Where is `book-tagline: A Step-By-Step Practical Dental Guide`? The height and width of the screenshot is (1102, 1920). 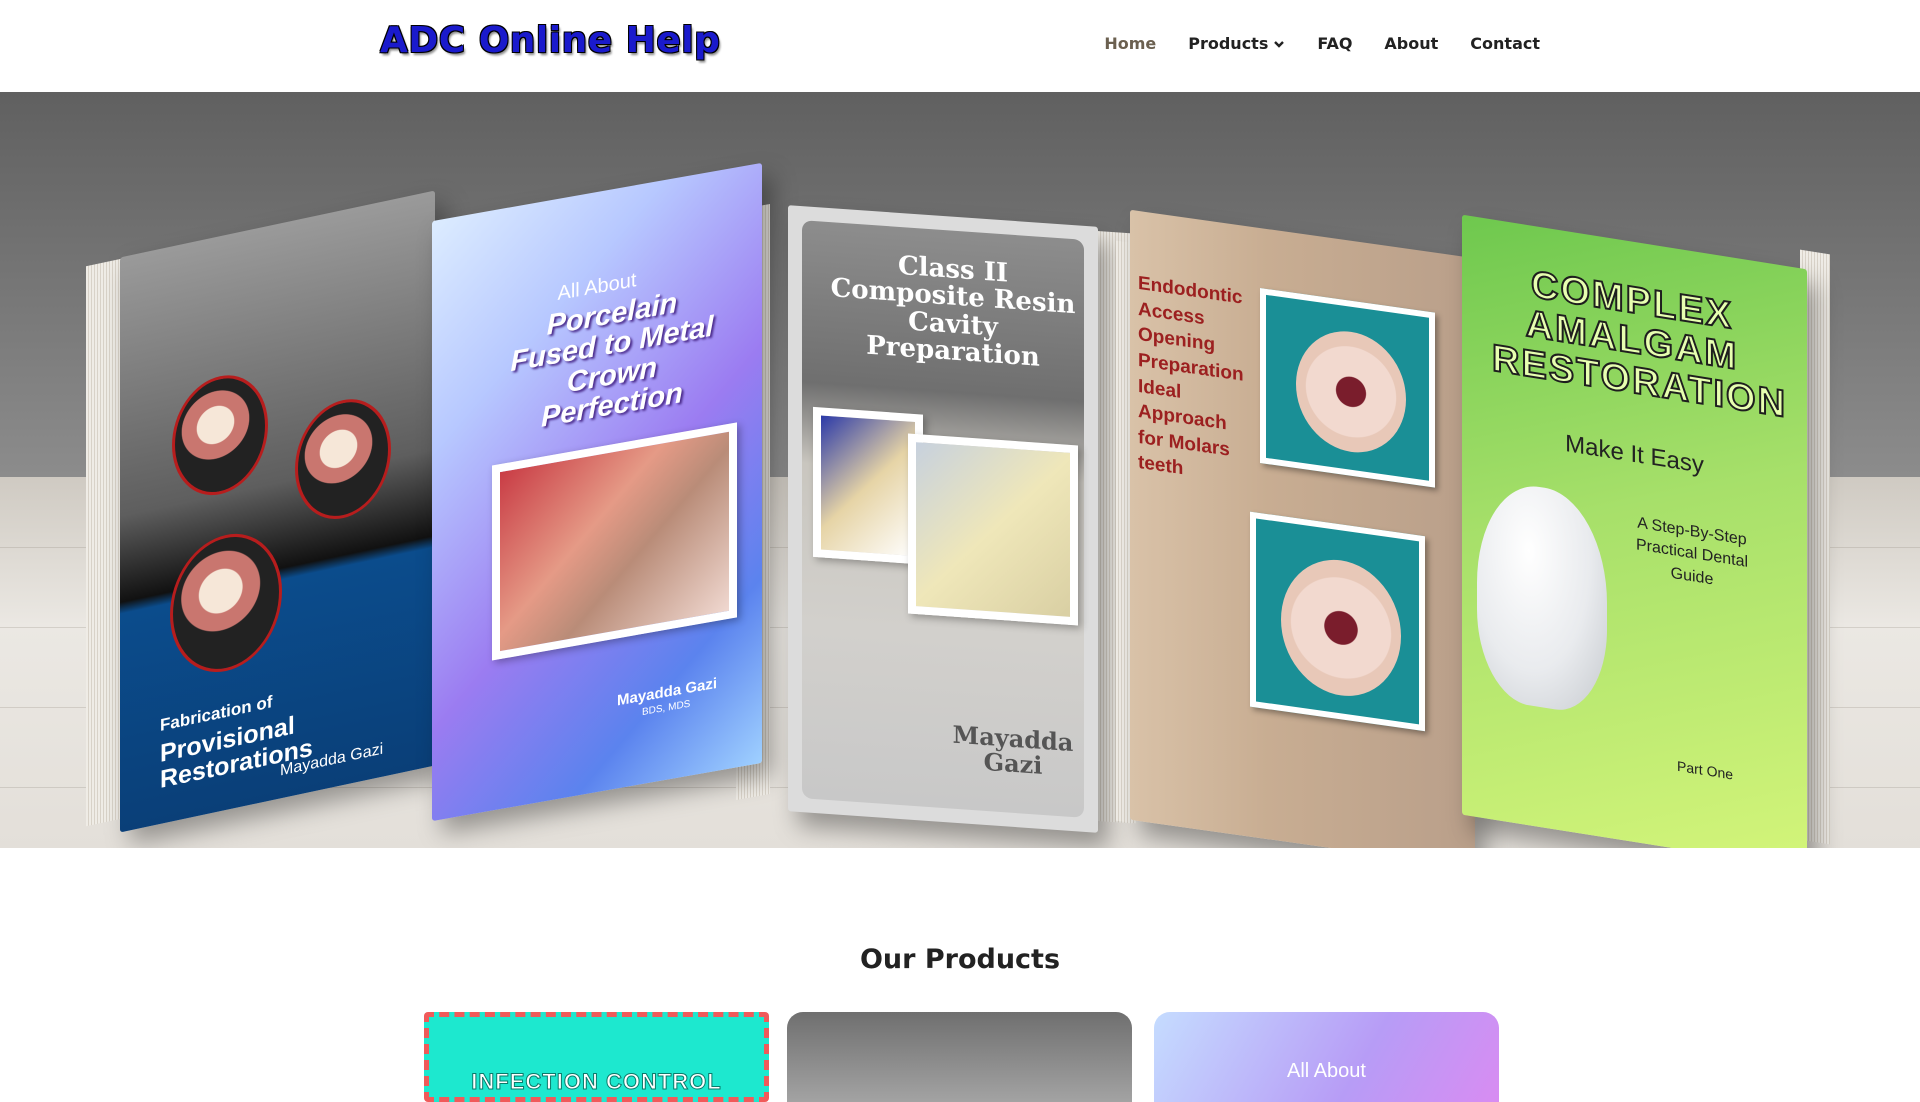 book-tagline: A Step-By-Step Practical Dental Guide is located at coordinates (1692, 551).